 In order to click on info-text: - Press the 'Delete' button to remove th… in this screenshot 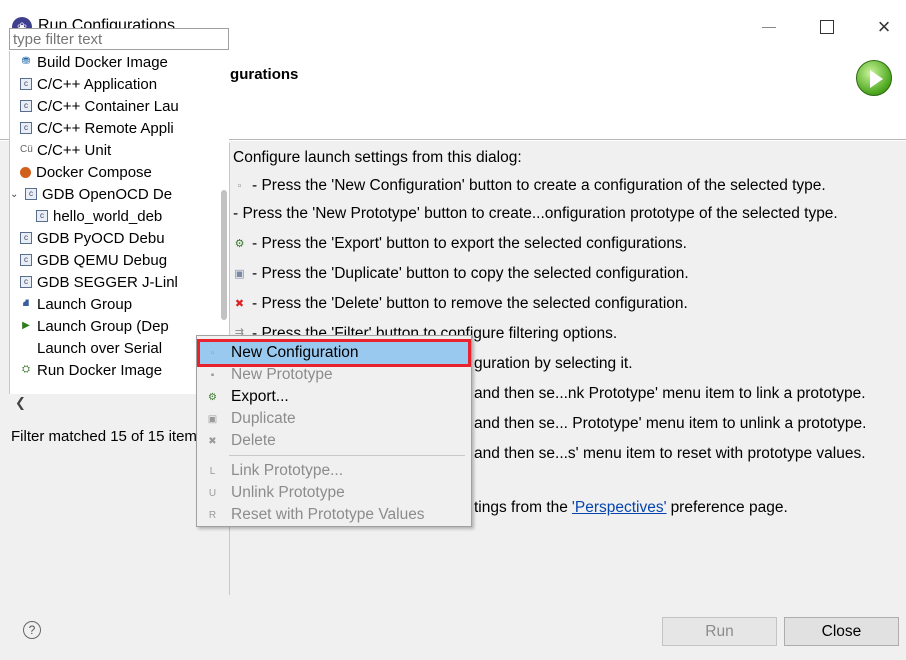, I will do `click(470, 303)`.